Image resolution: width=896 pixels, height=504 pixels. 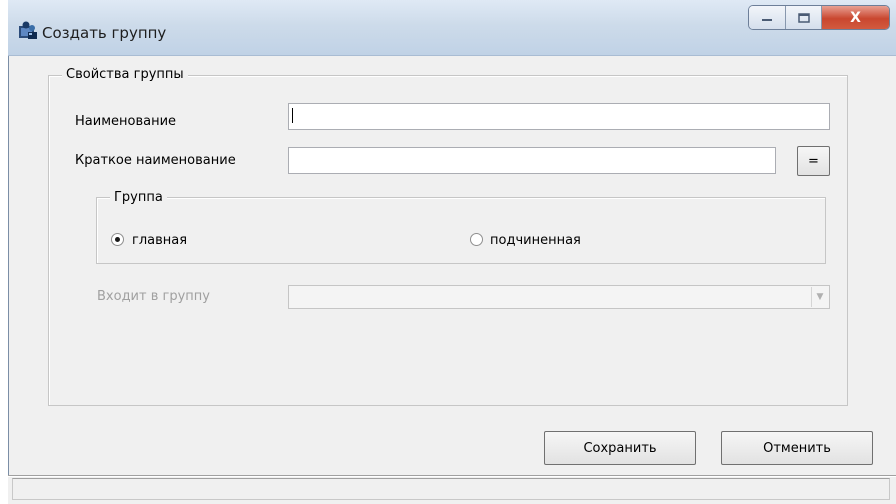 I want to click on maximize-button, so click(x=804, y=17).